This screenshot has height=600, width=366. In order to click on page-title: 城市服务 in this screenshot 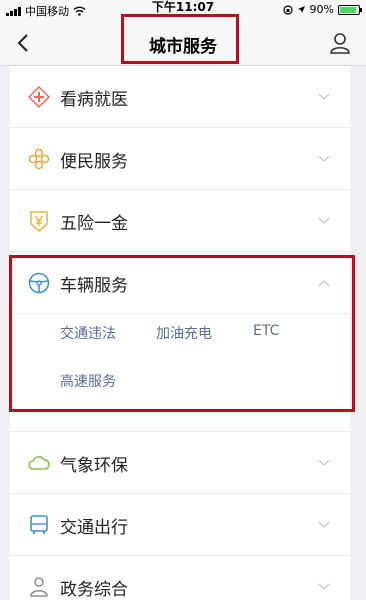, I will do `click(183, 47)`.